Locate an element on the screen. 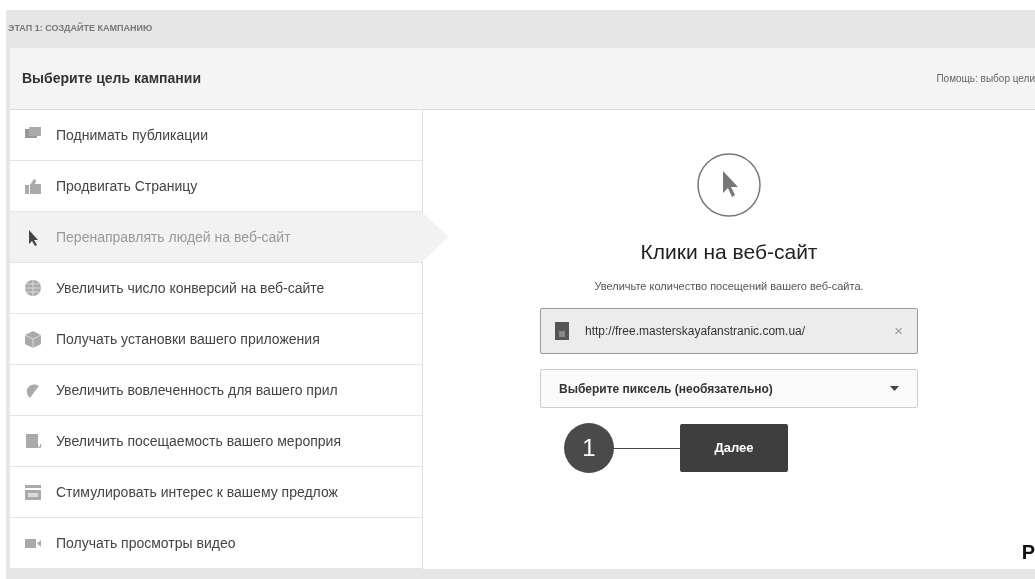  url-field: http://free.masterskayafanstranic.com.ua/ × is located at coordinates (729, 331).